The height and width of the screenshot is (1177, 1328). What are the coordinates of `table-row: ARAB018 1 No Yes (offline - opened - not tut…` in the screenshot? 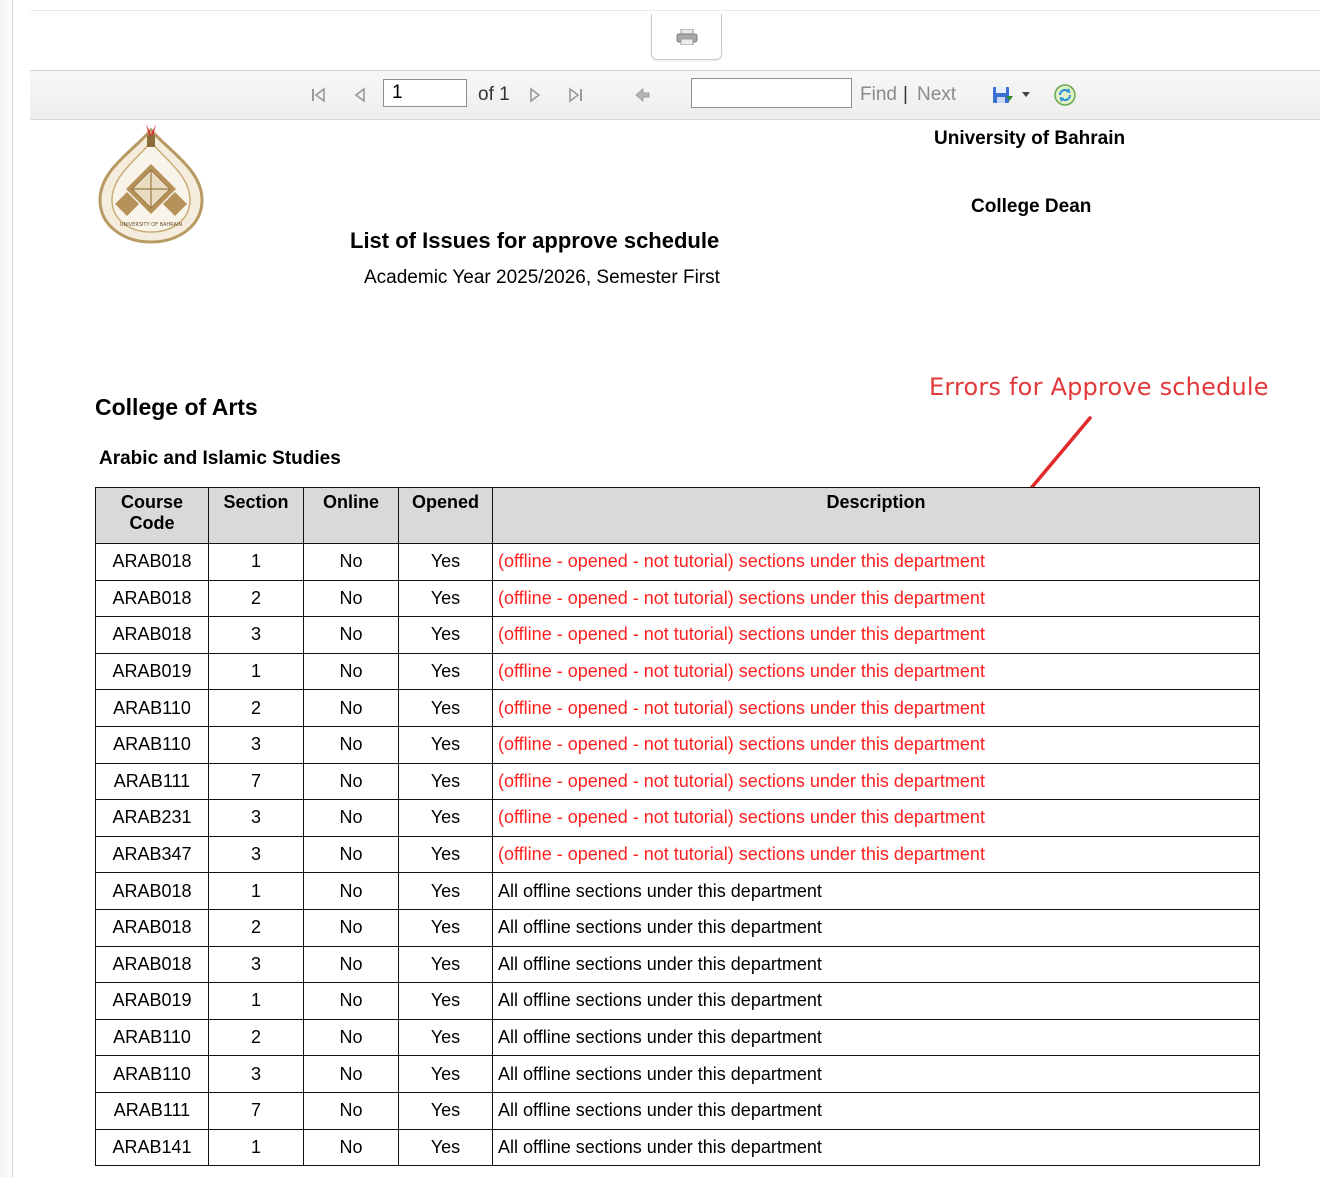 It's located at (677, 562).